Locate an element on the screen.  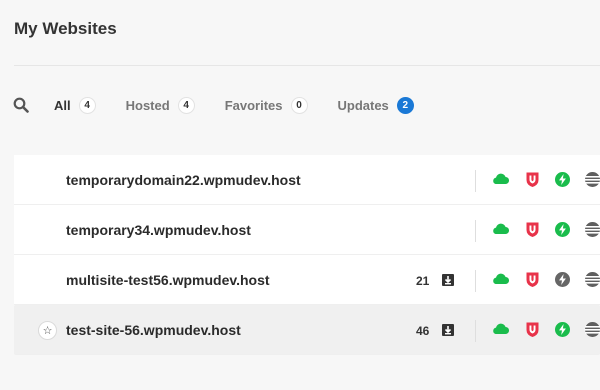
filter-bar: All 4 Hosted 4 Favorites 0 Updates 2 is located at coordinates (228, 105).